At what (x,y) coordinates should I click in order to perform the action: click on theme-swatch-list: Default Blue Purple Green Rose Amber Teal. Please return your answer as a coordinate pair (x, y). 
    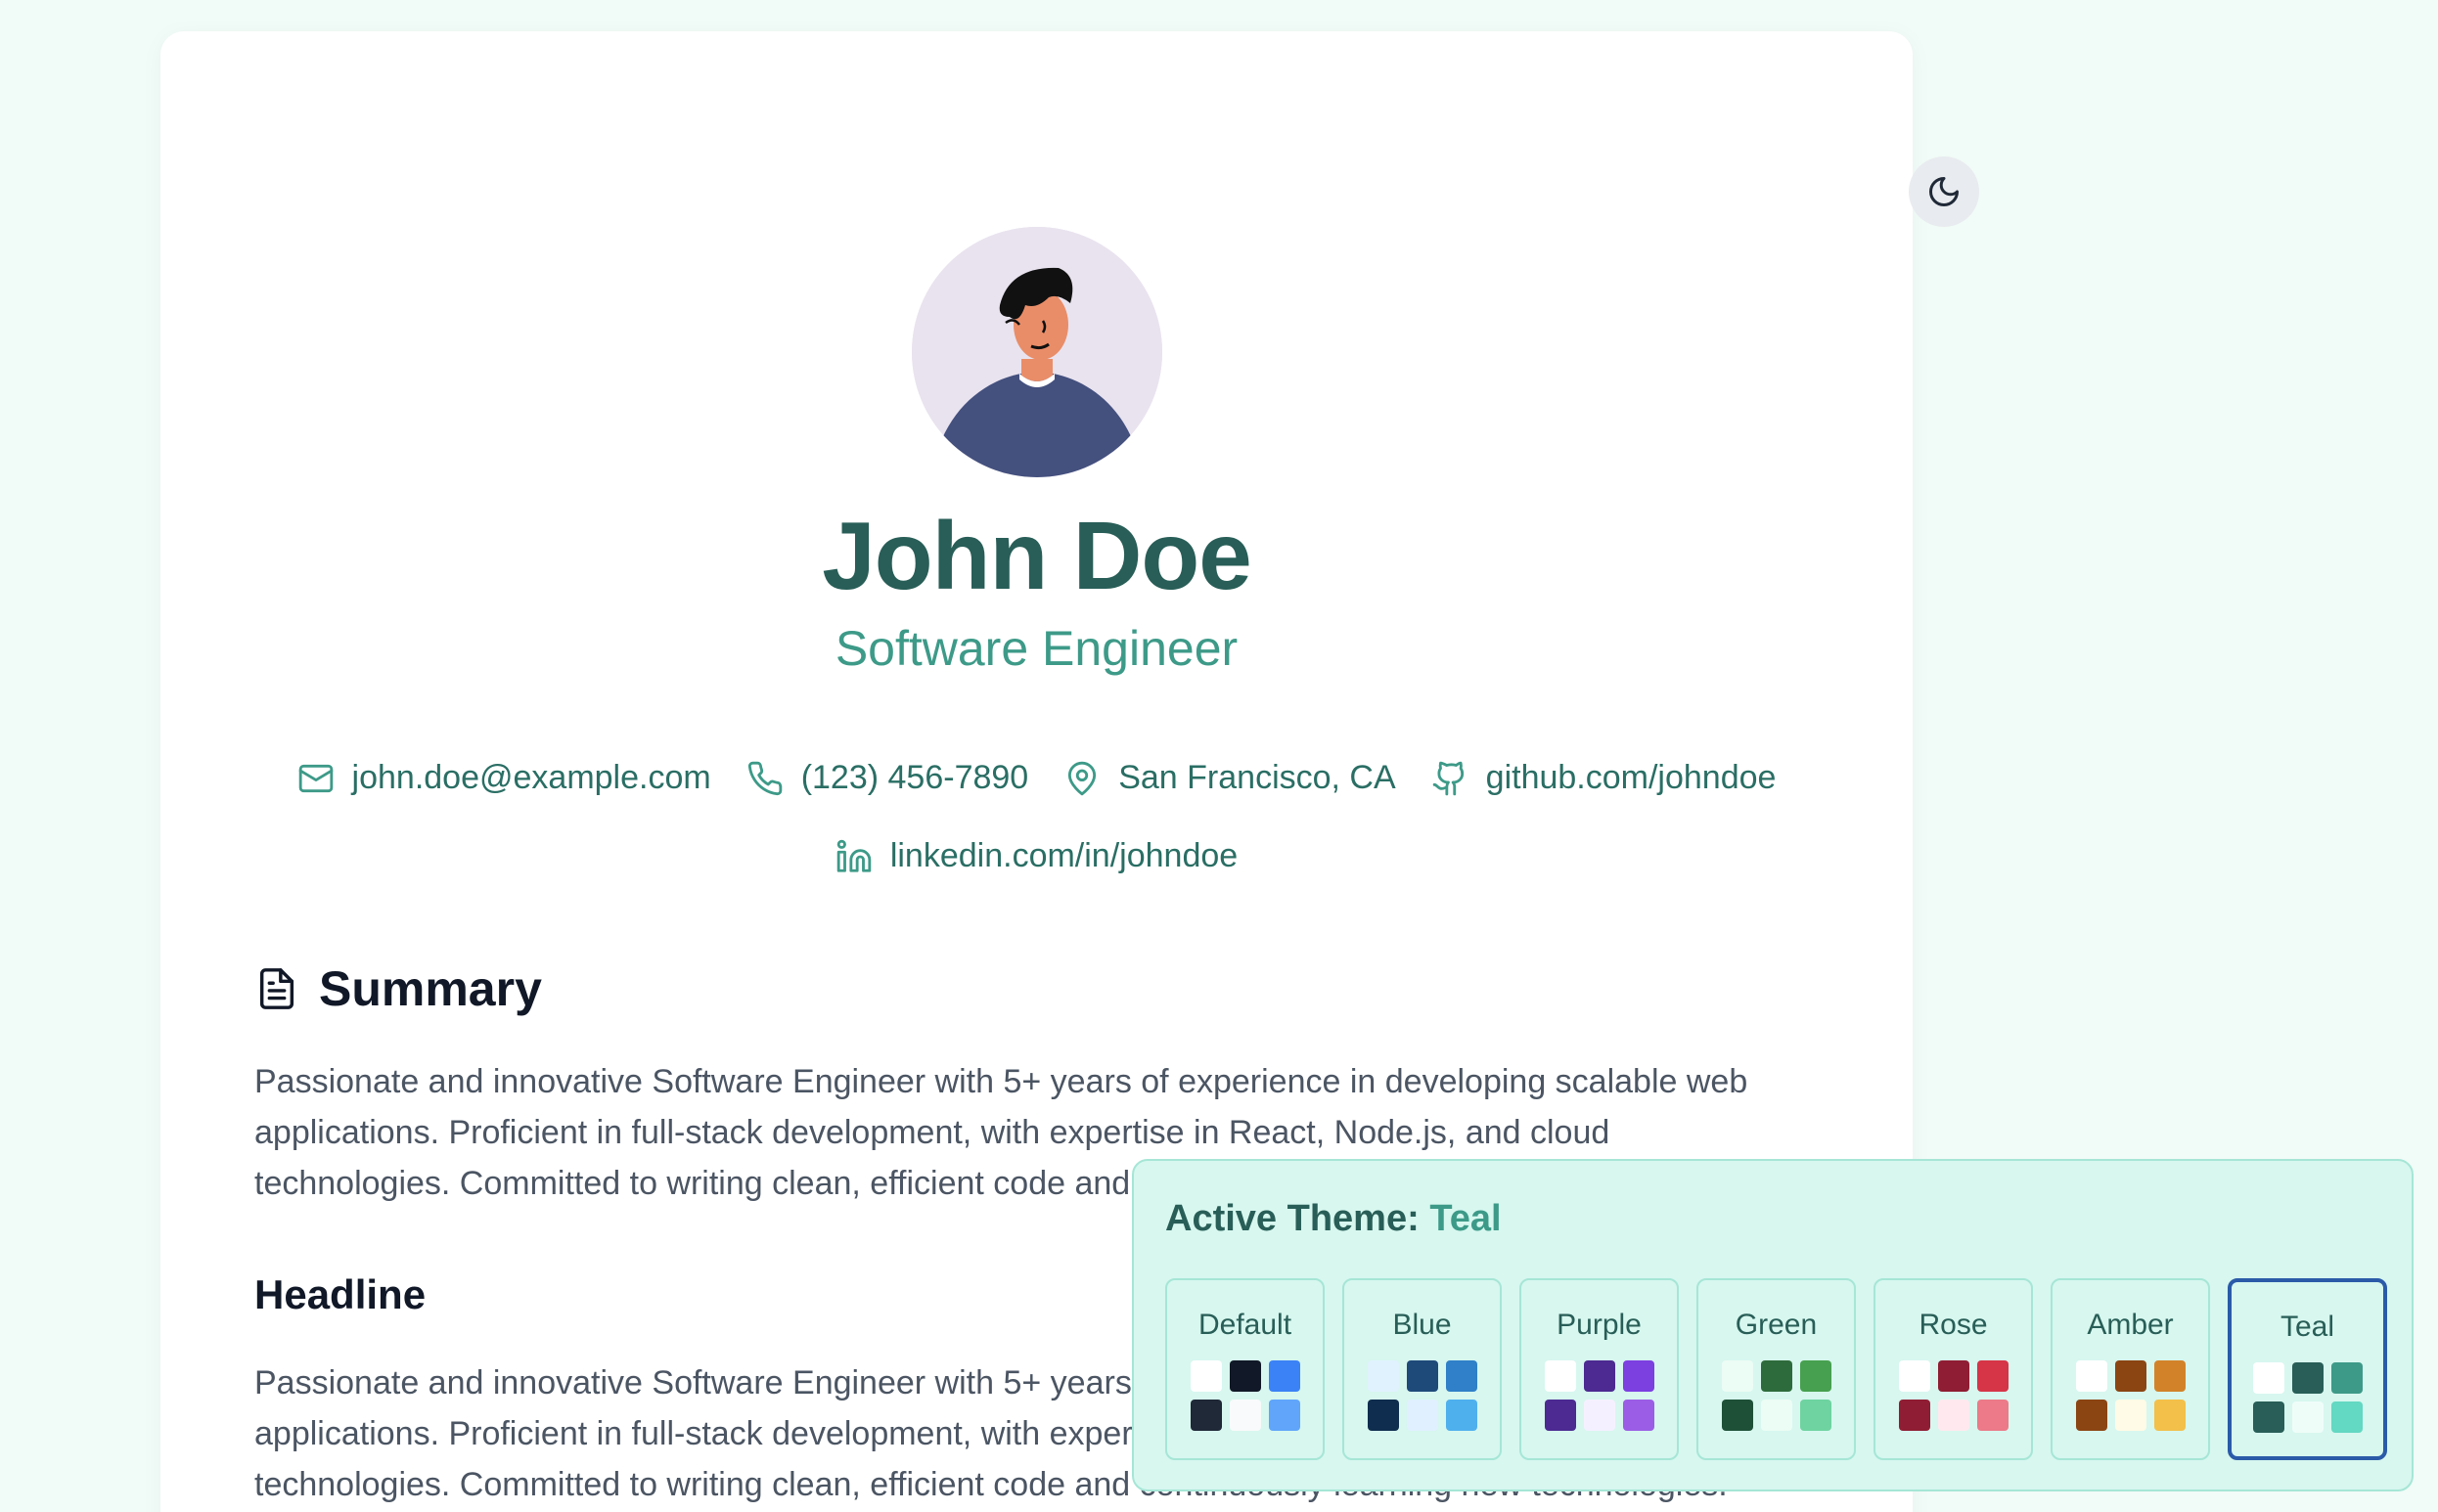
    Looking at the image, I should click on (1776, 1369).